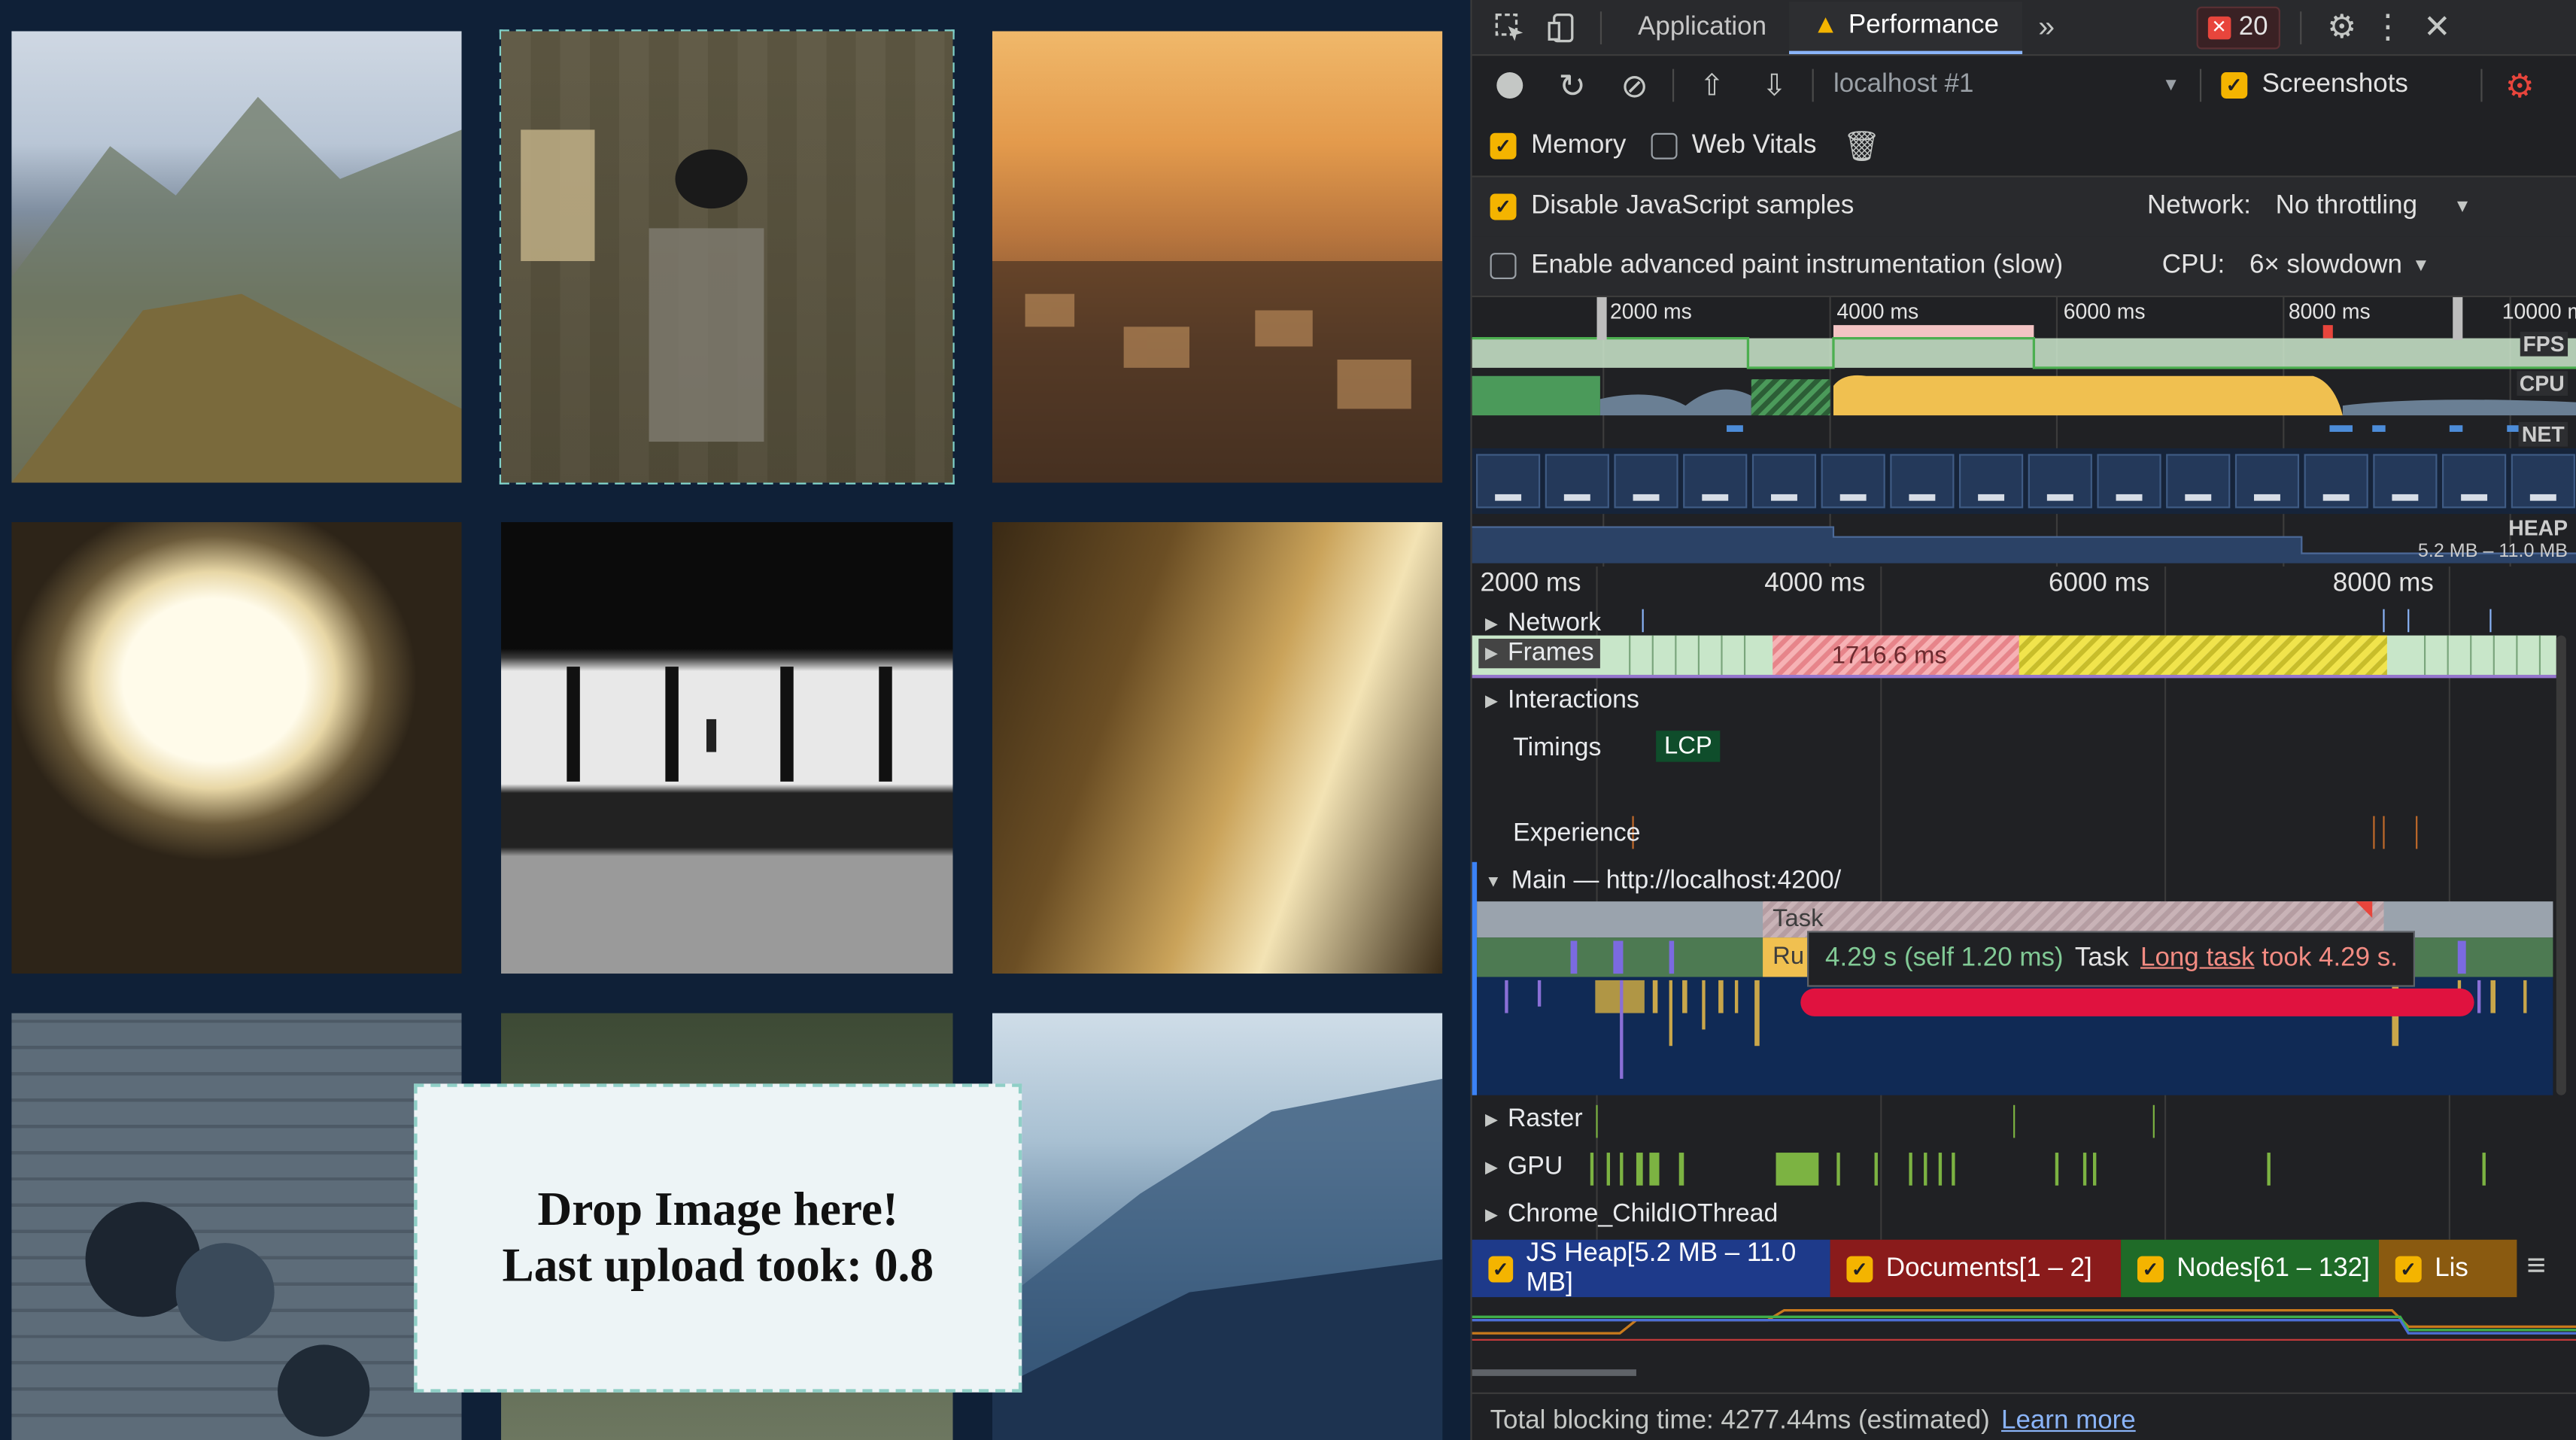  I want to click on record-icon, so click(1510, 85).